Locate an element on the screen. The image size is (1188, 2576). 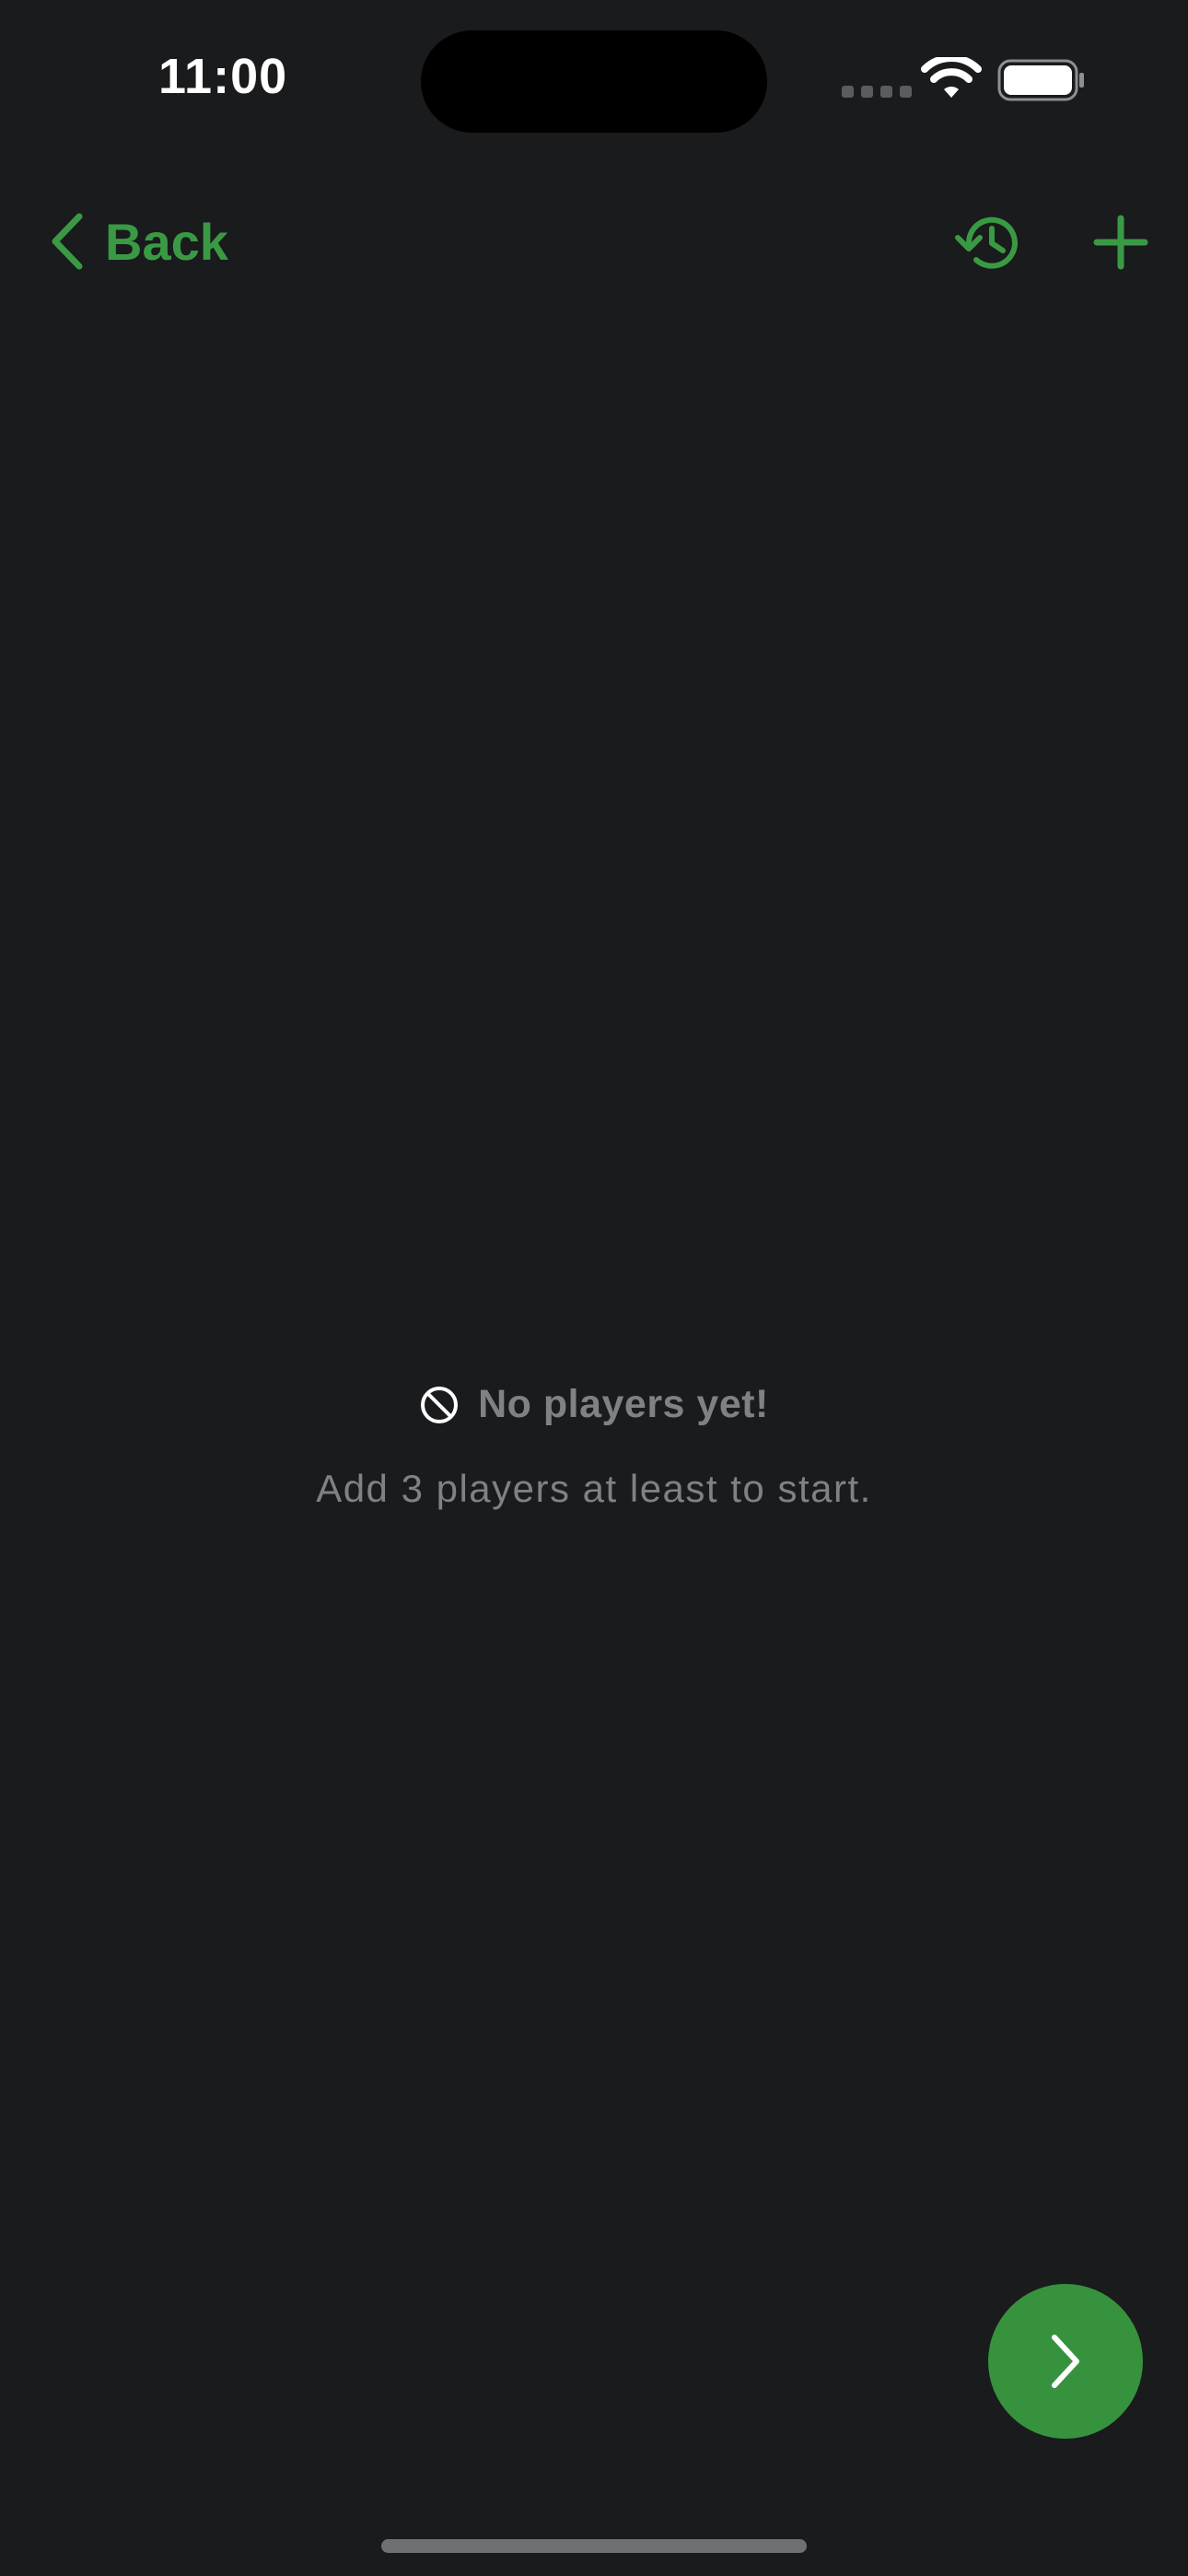
block-icon is located at coordinates (440, 1404).